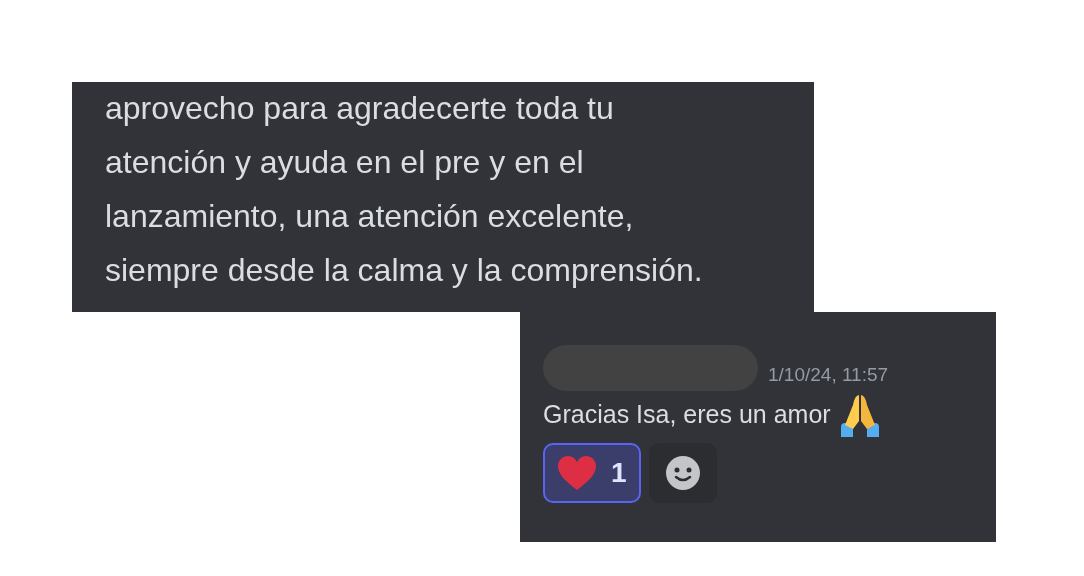 Image resolution: width=1084 pixels, height=576 pixels. What do you see at coordinates (577, 473) in the screenshot?
I see `heart-icon` at bounding box center [577, 473].